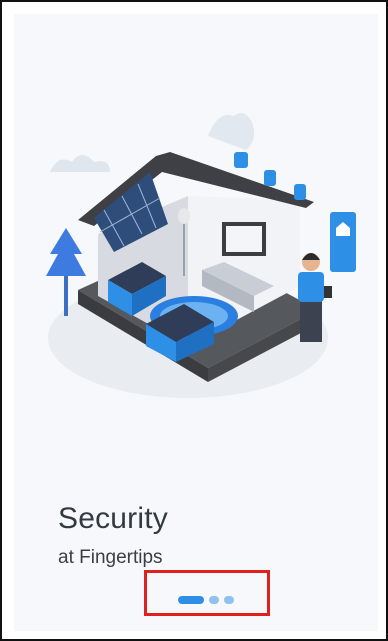  I want to click on onboarding-subtitle: at Fingertips, so click(110, 557).